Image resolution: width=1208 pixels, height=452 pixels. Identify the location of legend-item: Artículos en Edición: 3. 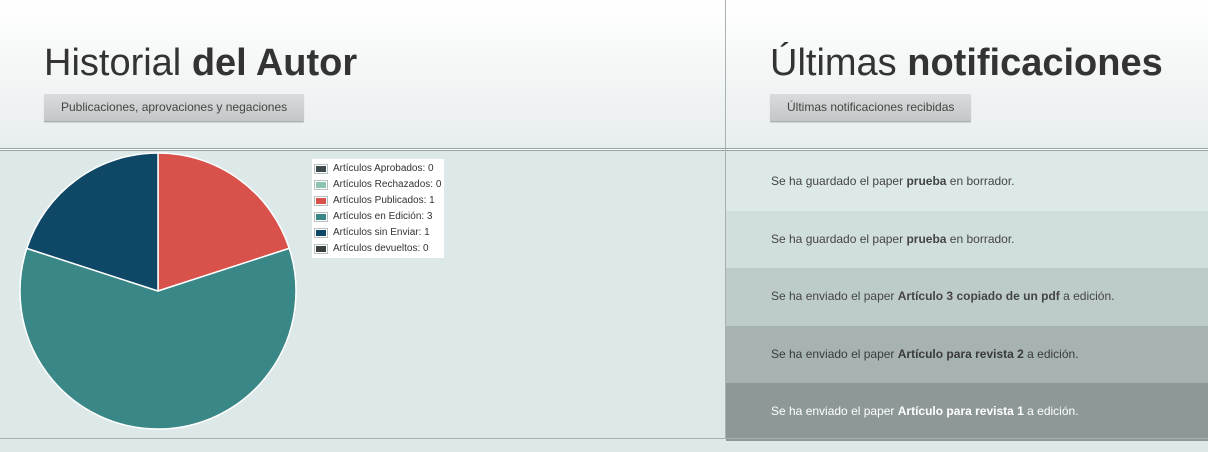
(378, 217).